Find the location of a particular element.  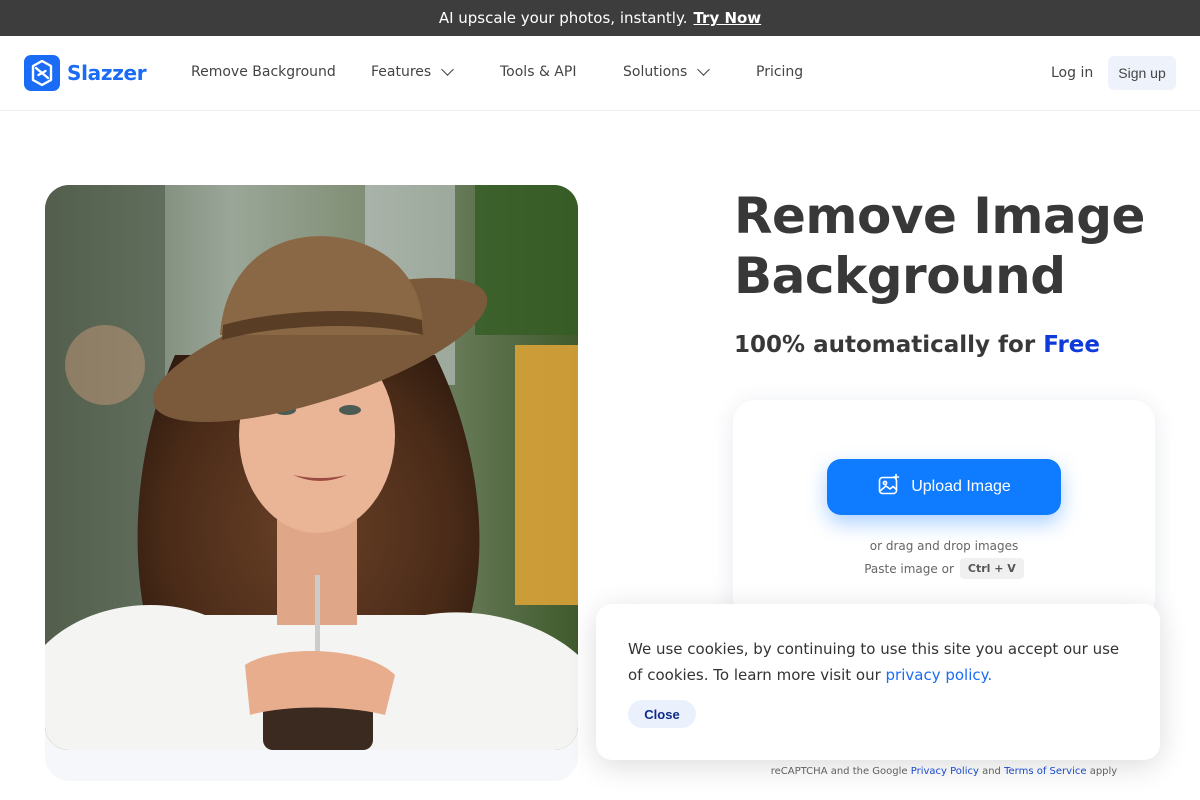

nav-remove-background: Remove Background is located at coordinates (263, 72).